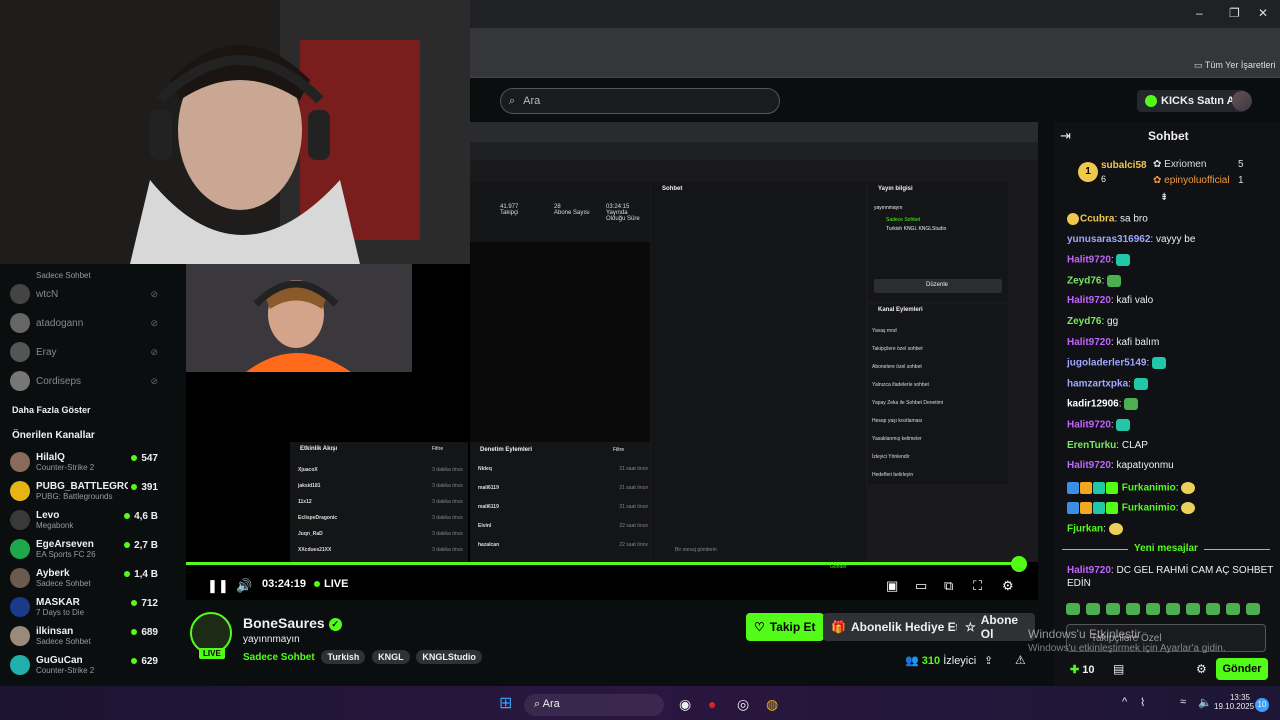 The height and width of the screenshot is (720, 1280). I want to click on pip-icon: ⧉, so click(948, 586).